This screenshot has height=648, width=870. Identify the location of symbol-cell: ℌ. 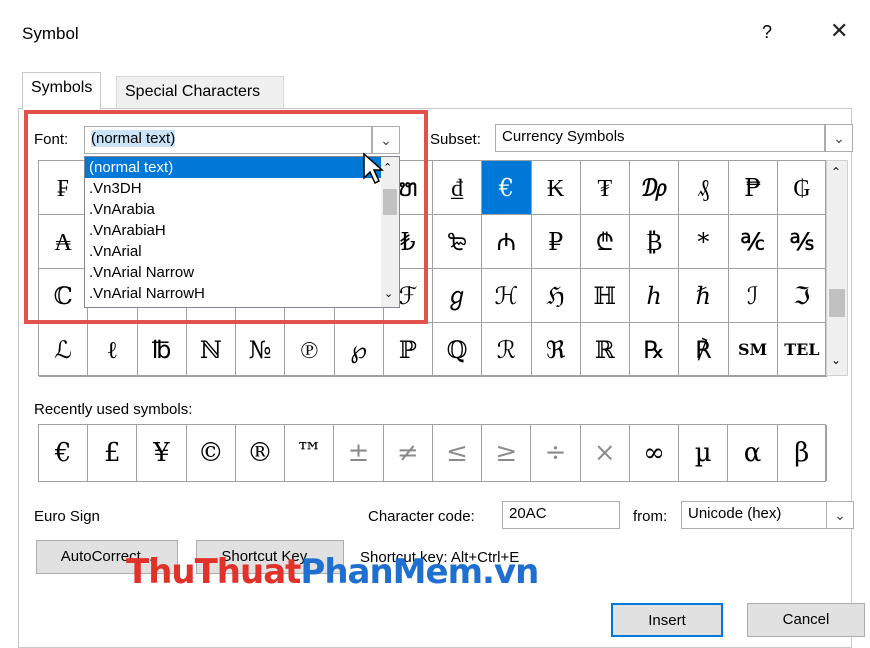
(556, 296).